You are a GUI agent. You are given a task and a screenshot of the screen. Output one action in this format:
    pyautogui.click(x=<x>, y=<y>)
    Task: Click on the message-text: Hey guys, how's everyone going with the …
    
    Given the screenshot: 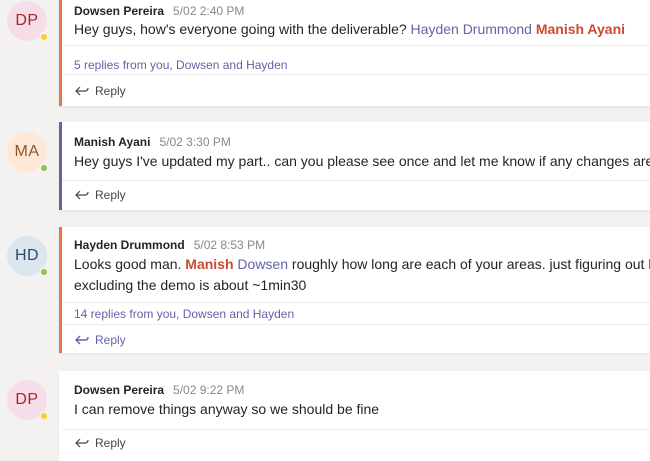 What is the action you would take?
    pyautogui.click(x=240, y=29)
    